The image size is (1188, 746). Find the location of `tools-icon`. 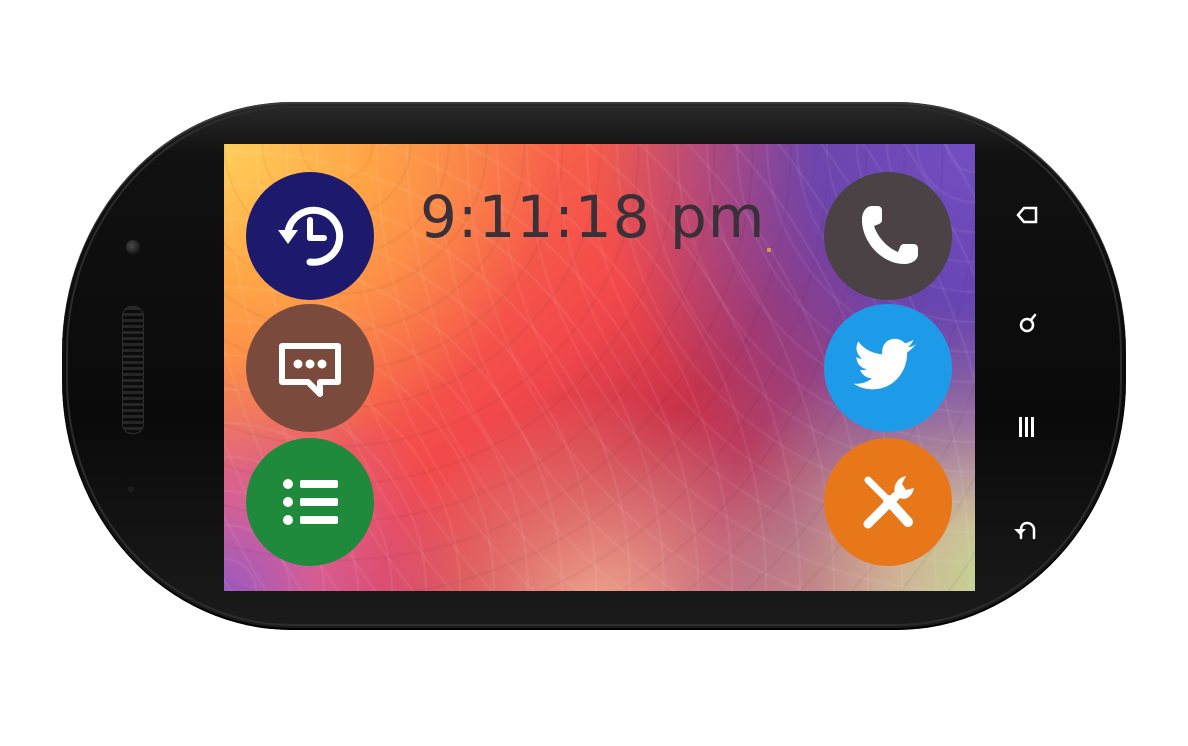

tools-icon is located at coordinates (888, 502).